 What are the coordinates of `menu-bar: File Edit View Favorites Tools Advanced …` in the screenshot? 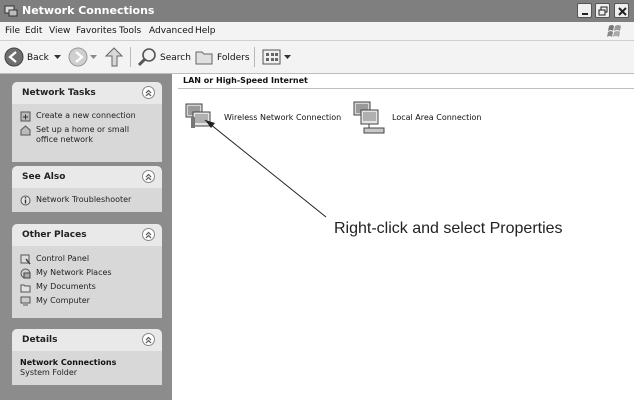 It's located at (317, 31).